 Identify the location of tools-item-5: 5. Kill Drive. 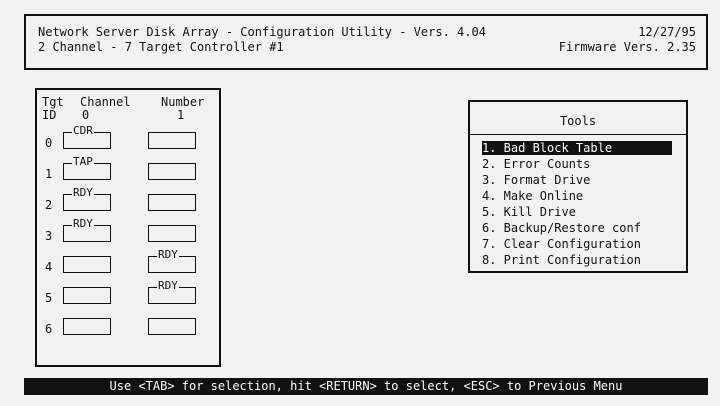
(529, 212).